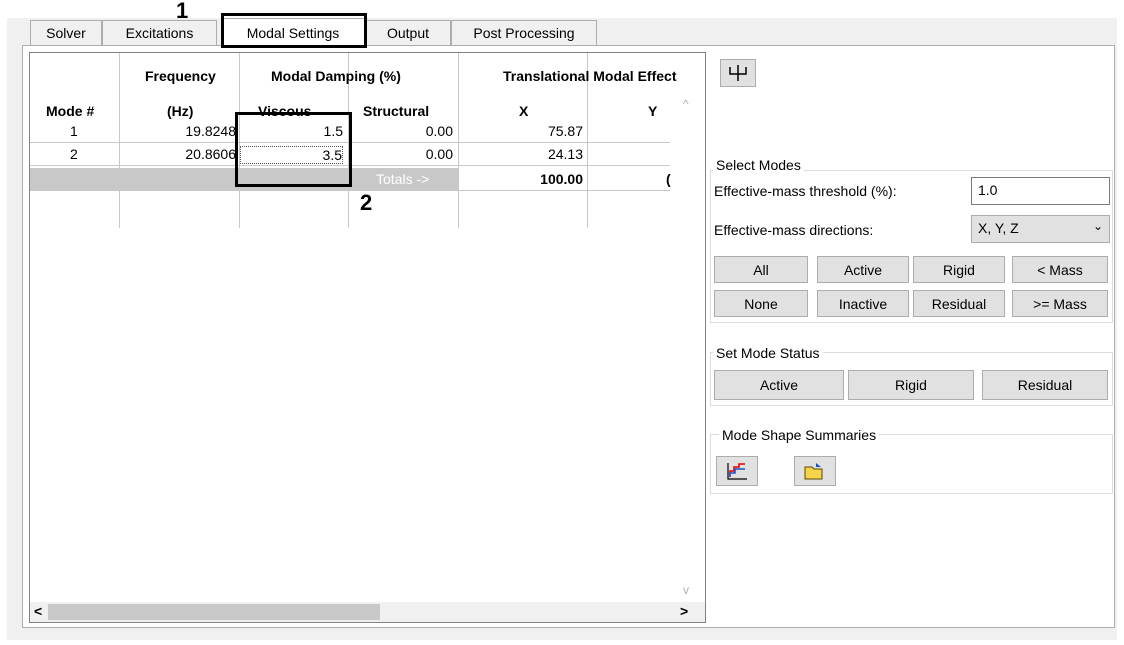  Describe the element at coordinates (38, 611) in the screenshot. I see `scroll-left-icon: <` at that location.